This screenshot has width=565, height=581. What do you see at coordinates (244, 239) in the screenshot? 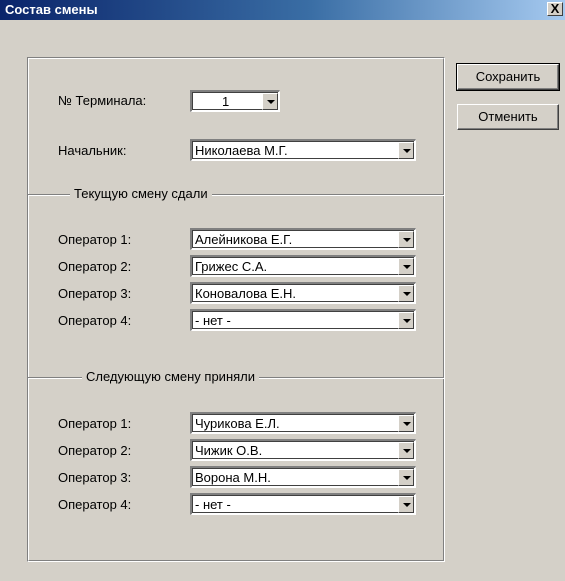
I see `handed-operator-1-value: Алейникова Е.Г.` at bounding box center [244, 239].